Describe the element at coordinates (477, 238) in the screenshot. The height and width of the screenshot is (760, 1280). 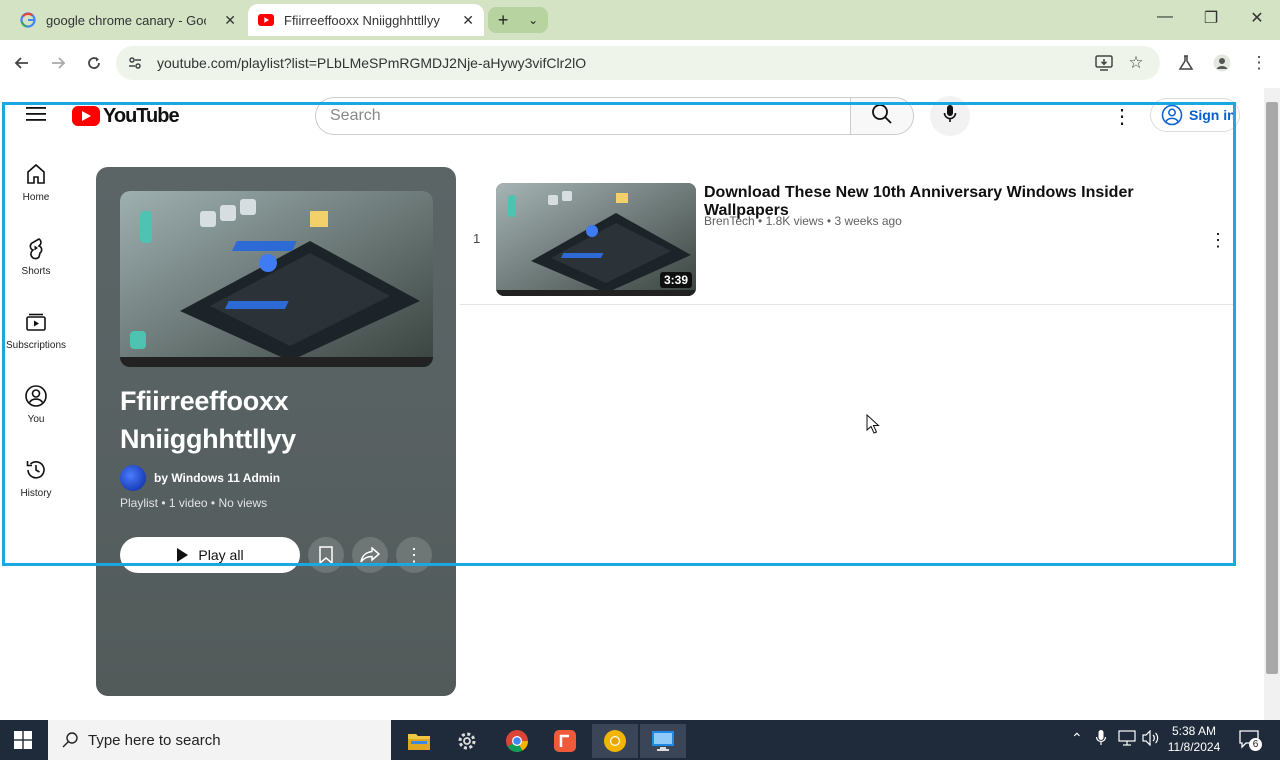
I see `video-index: 1` at that location.